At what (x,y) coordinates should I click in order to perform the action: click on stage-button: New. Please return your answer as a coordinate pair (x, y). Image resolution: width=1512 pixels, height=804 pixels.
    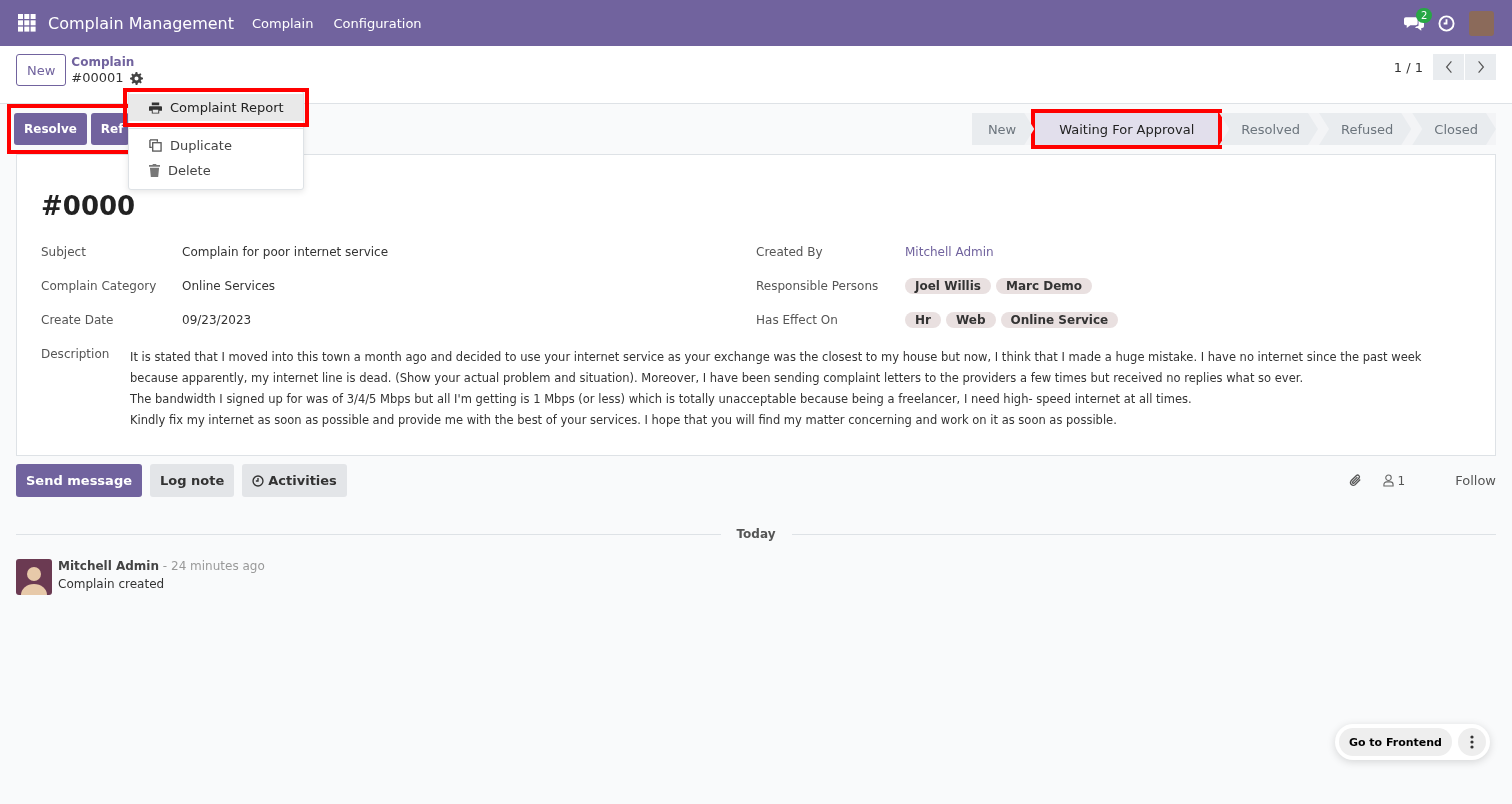
    Looking at the image, I should click on (1003, 129).